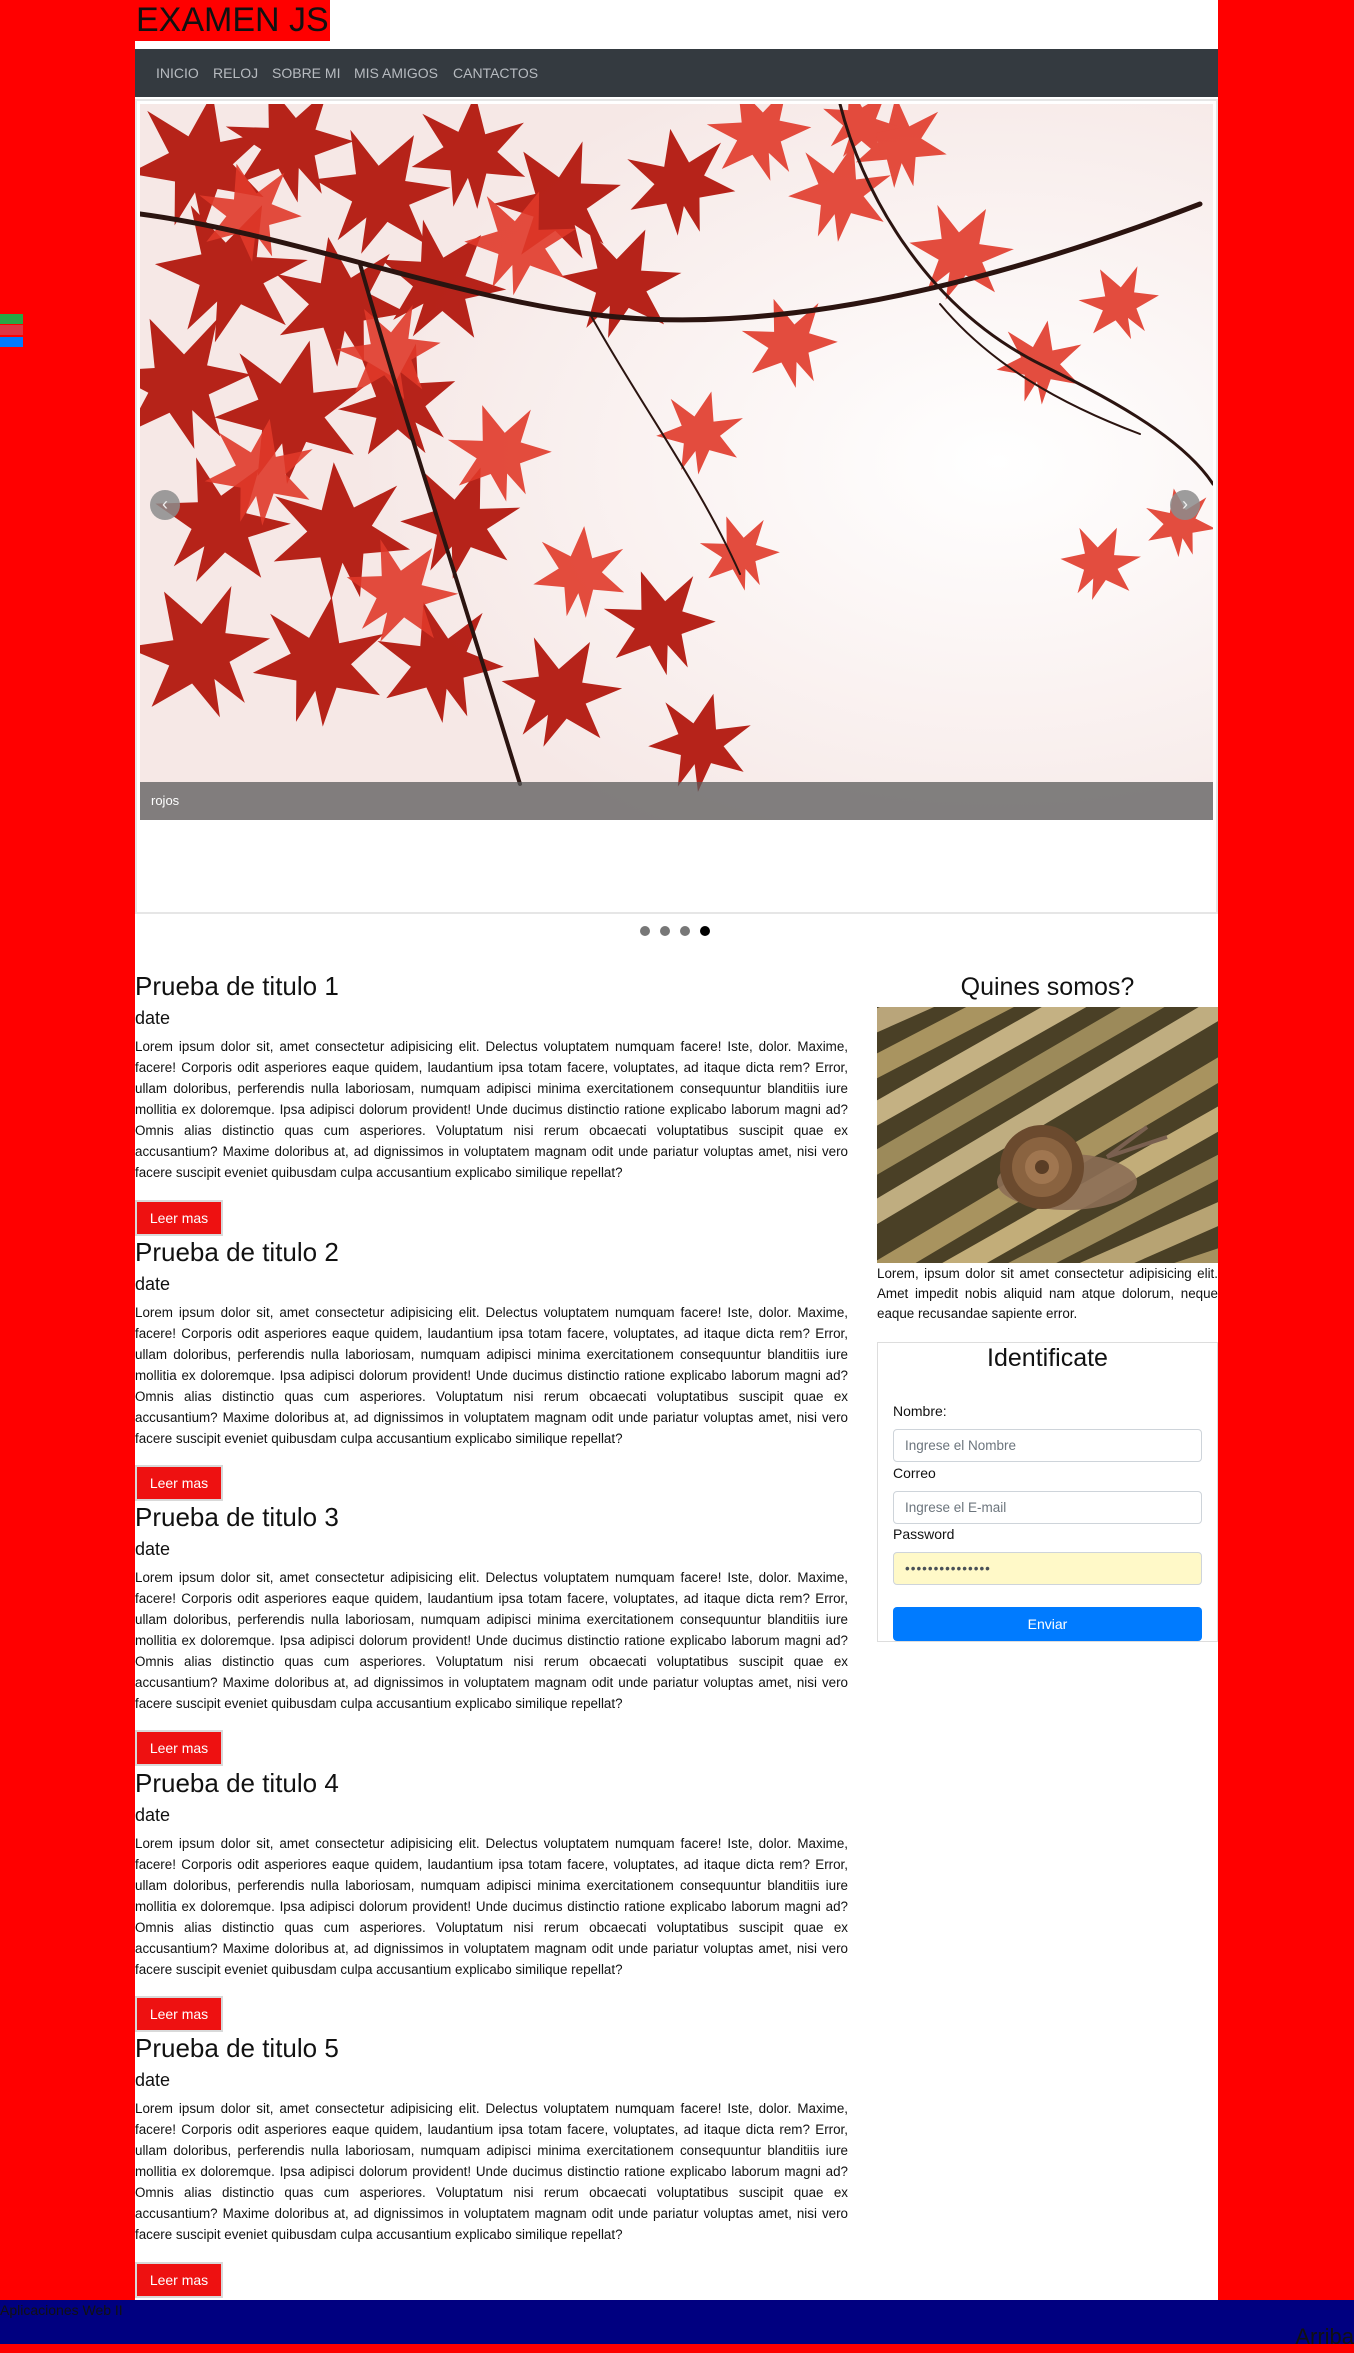 The height and width of the screenshot is (2353, 1354). I want to click on carousel-caption-bar: rojos, so click(676, 801).